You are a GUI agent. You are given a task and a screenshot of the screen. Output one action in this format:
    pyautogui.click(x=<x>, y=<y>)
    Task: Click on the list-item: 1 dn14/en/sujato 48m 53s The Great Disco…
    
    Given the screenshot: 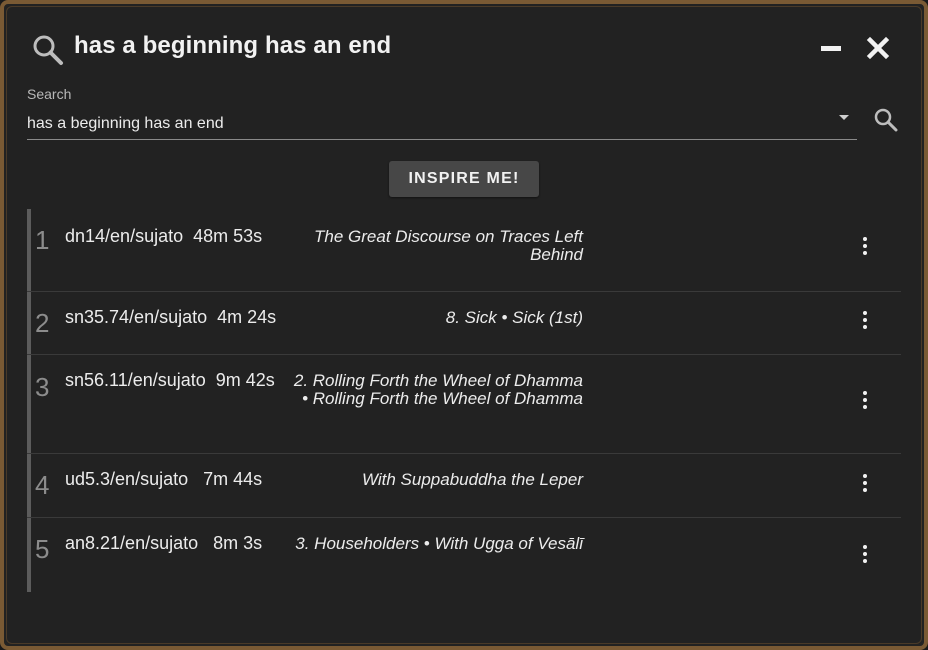 What is the action you would take?
    pyautogui.click(x=464, y=250)
    